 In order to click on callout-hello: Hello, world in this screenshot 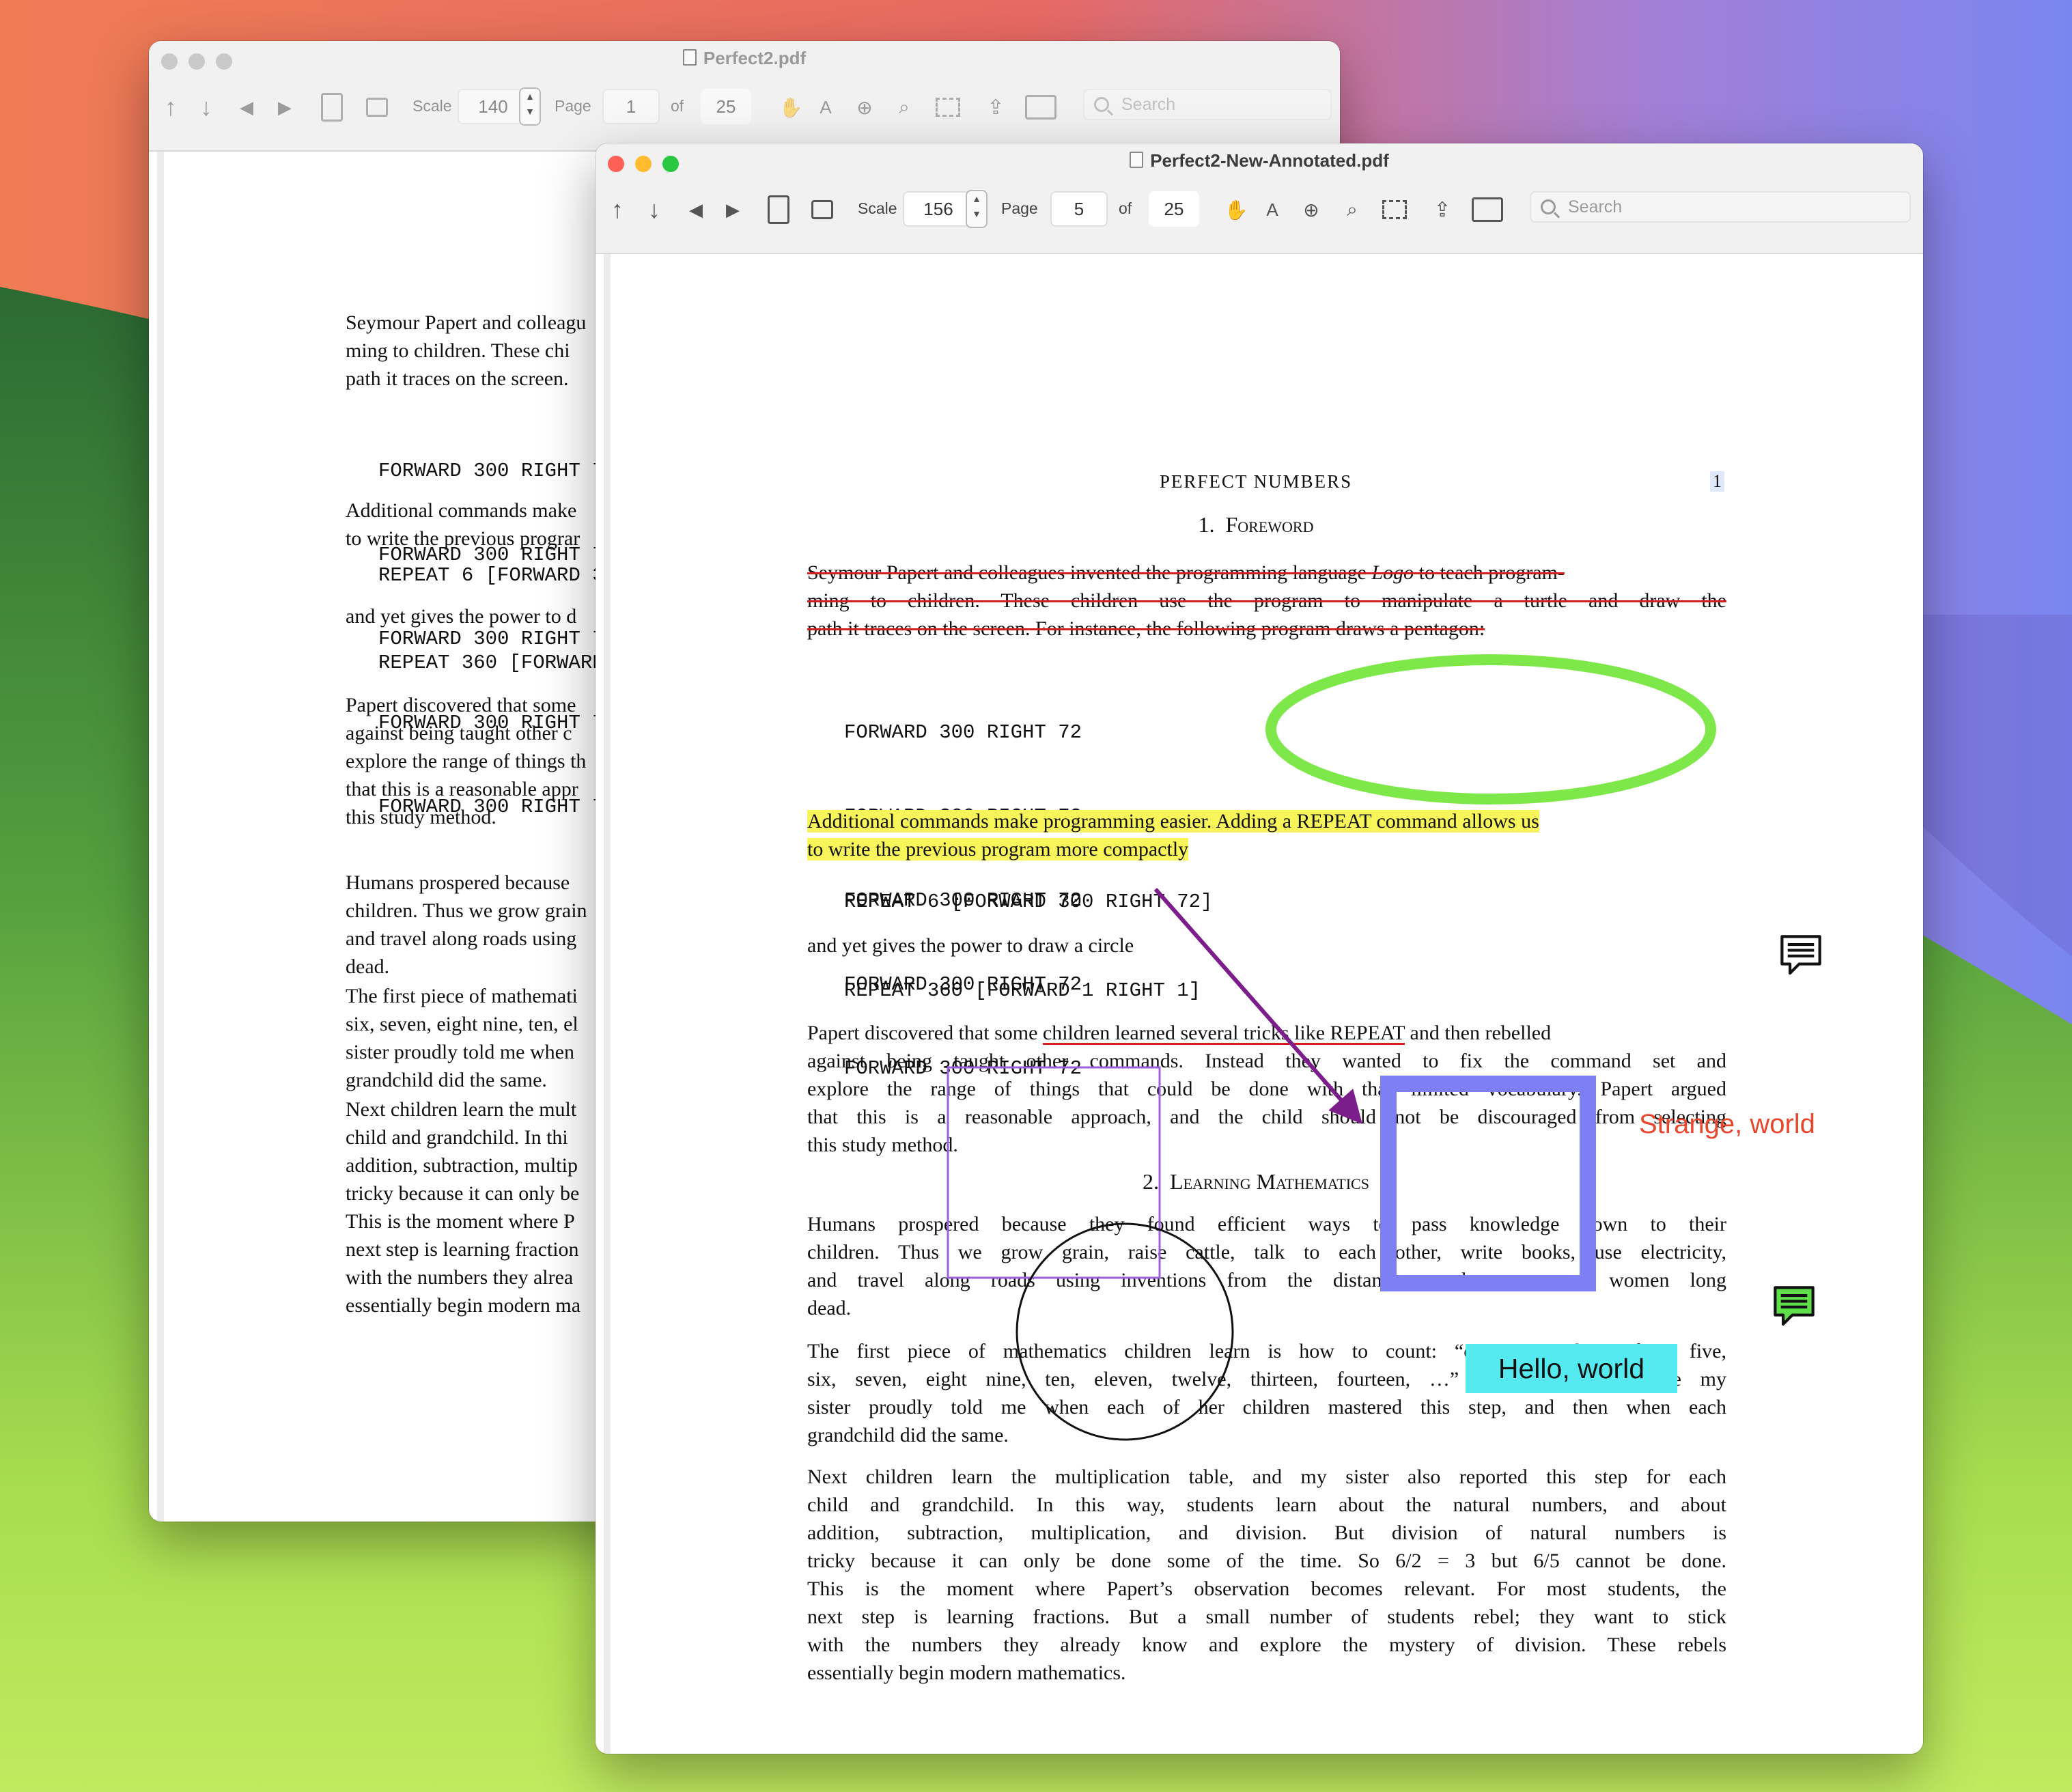, I will do `click(1572, 1368)`.